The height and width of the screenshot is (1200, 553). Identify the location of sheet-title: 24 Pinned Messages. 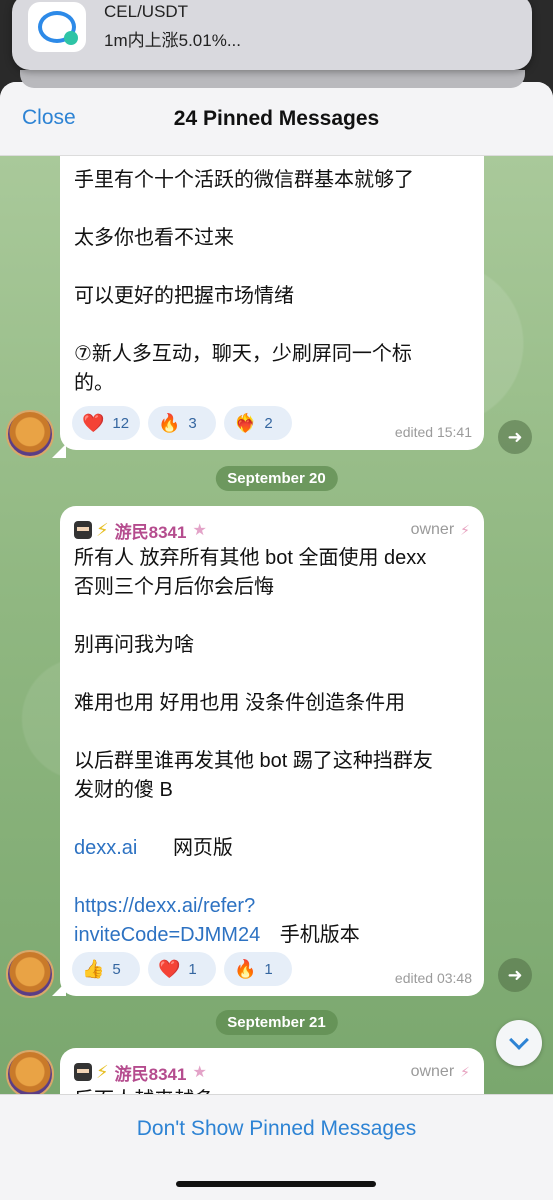
(276, 118).